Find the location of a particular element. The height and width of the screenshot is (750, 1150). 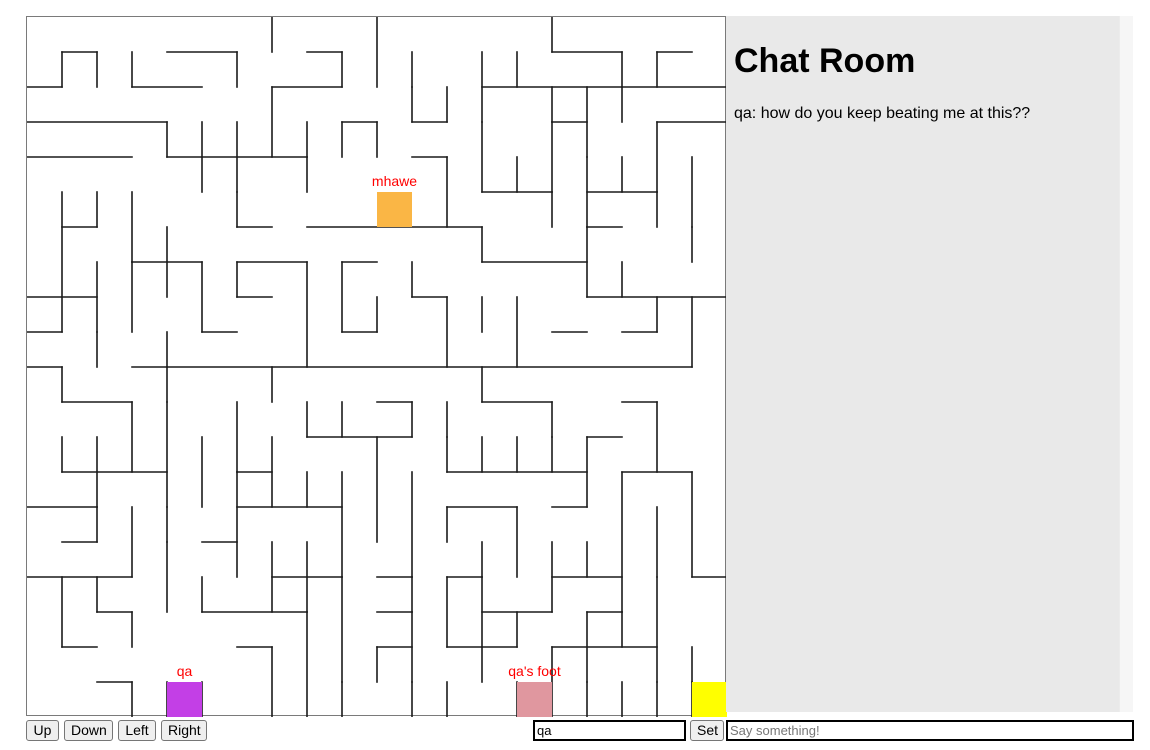

chat-title: Chat Room is located at coordinates (825, 61).